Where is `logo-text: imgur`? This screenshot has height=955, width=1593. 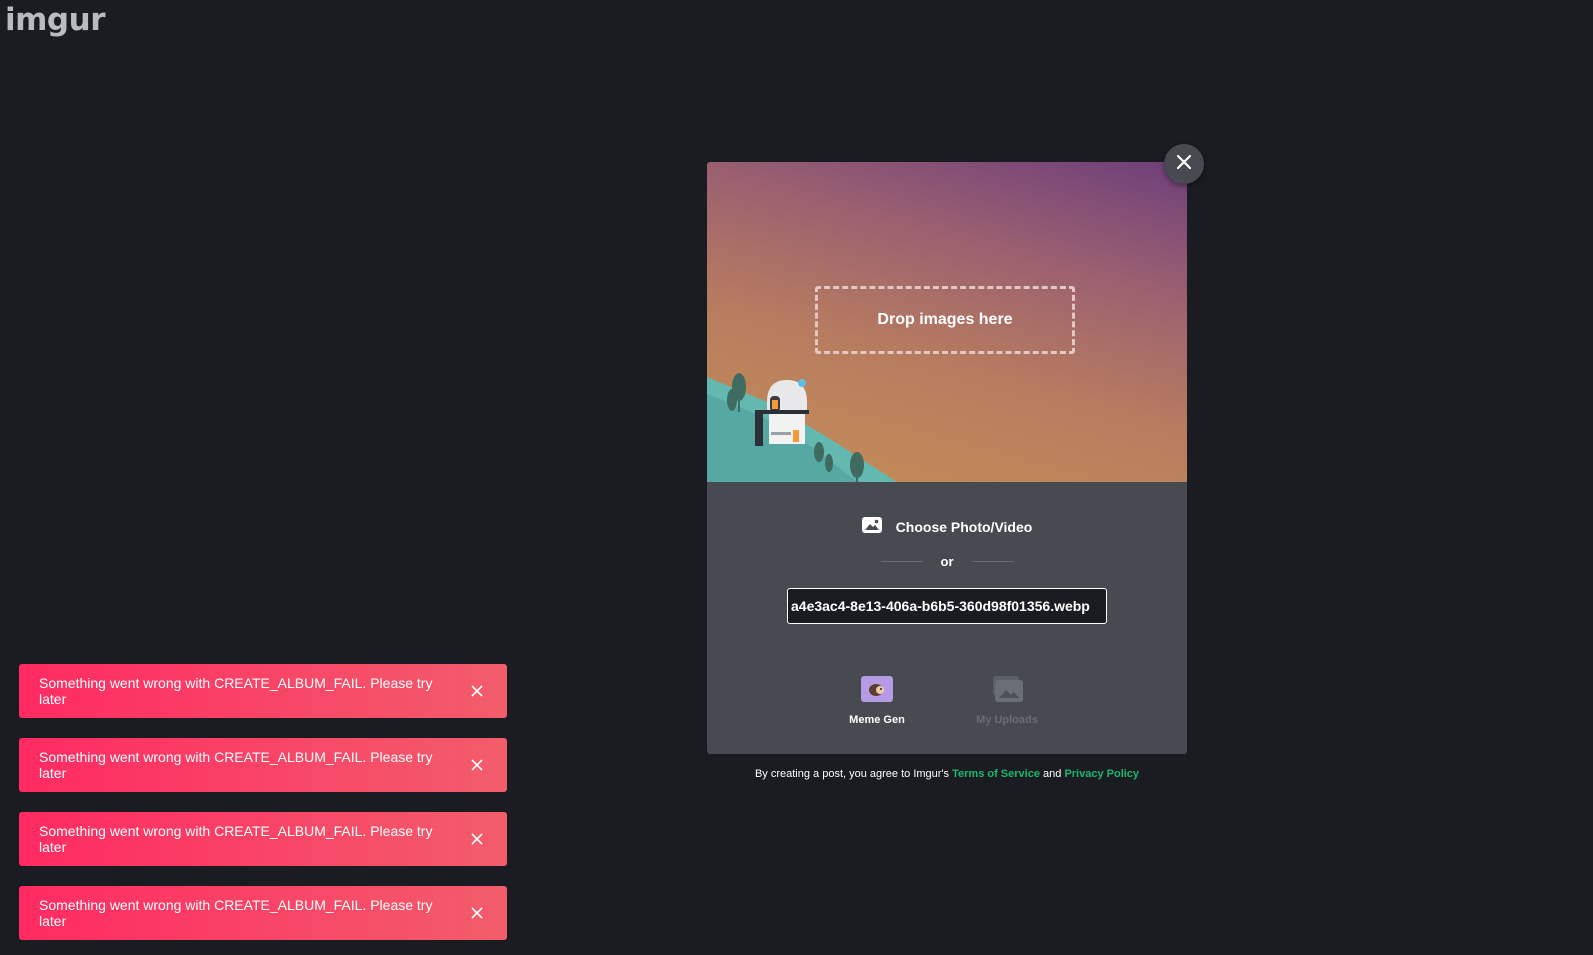
logo-text: imgur is located at coordinates (55, 20).